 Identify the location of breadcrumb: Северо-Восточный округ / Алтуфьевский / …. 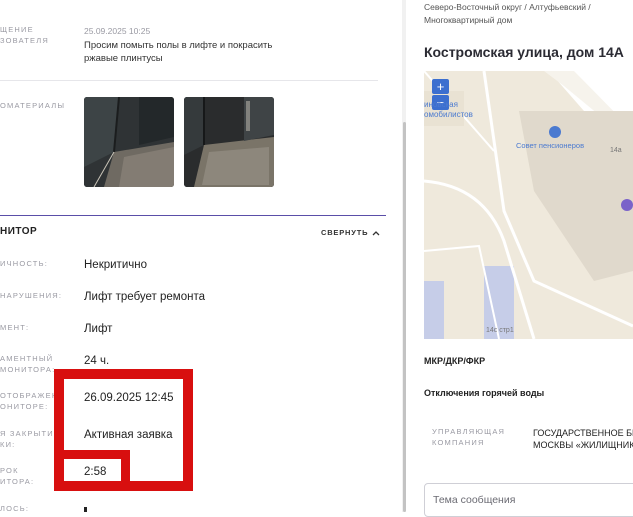
(507, 13).